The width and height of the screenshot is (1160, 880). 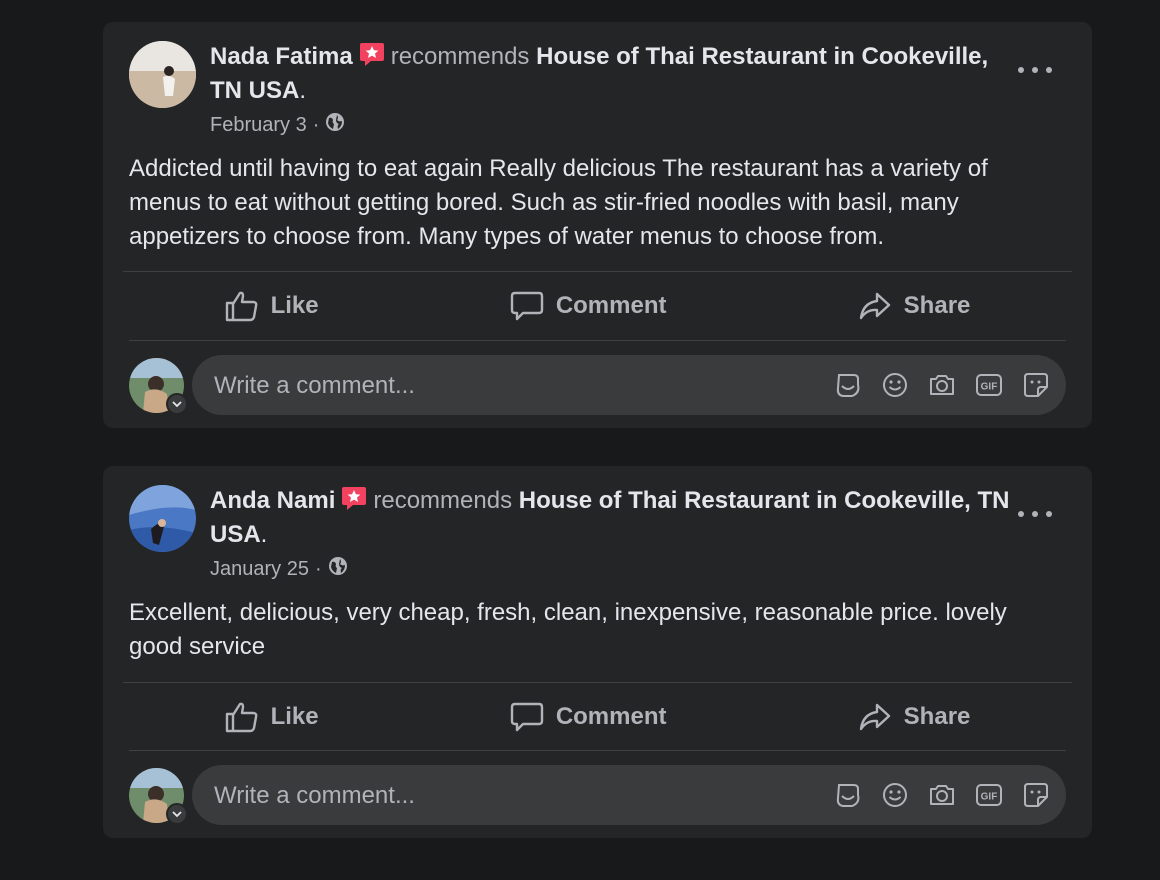 What do you see at coordinates (259, 569) in the screenshot?
I see `post-date: January 25` at bounding box center [259, 569].